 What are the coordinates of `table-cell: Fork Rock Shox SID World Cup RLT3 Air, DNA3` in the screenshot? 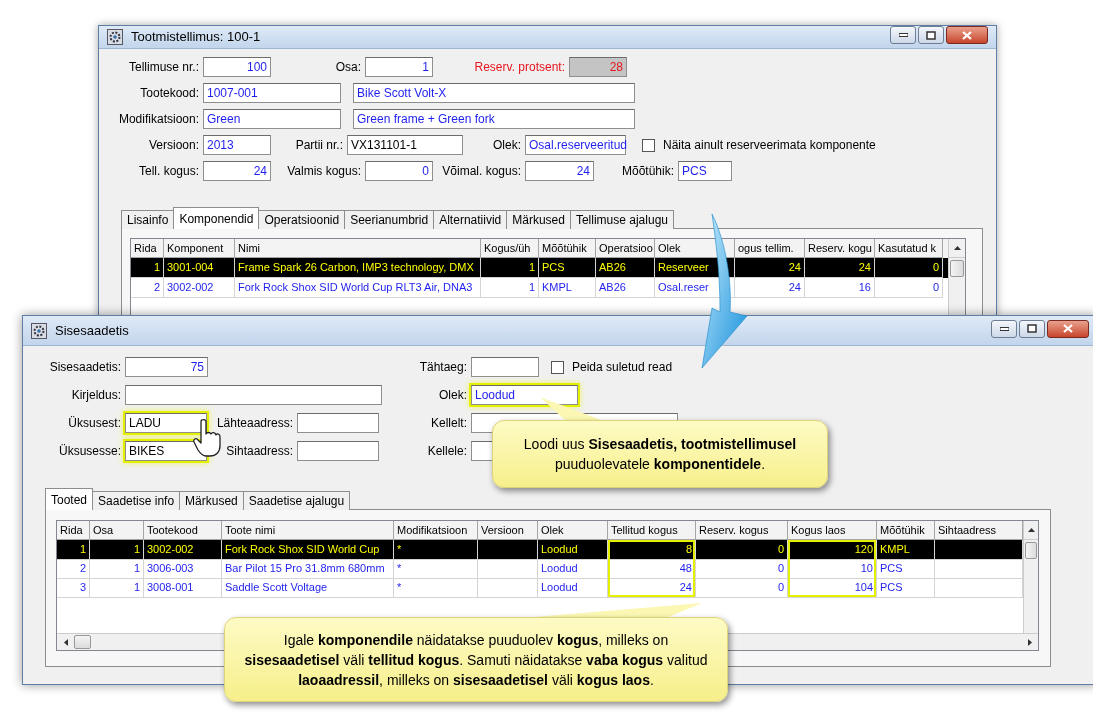 It's located at (358, 288).